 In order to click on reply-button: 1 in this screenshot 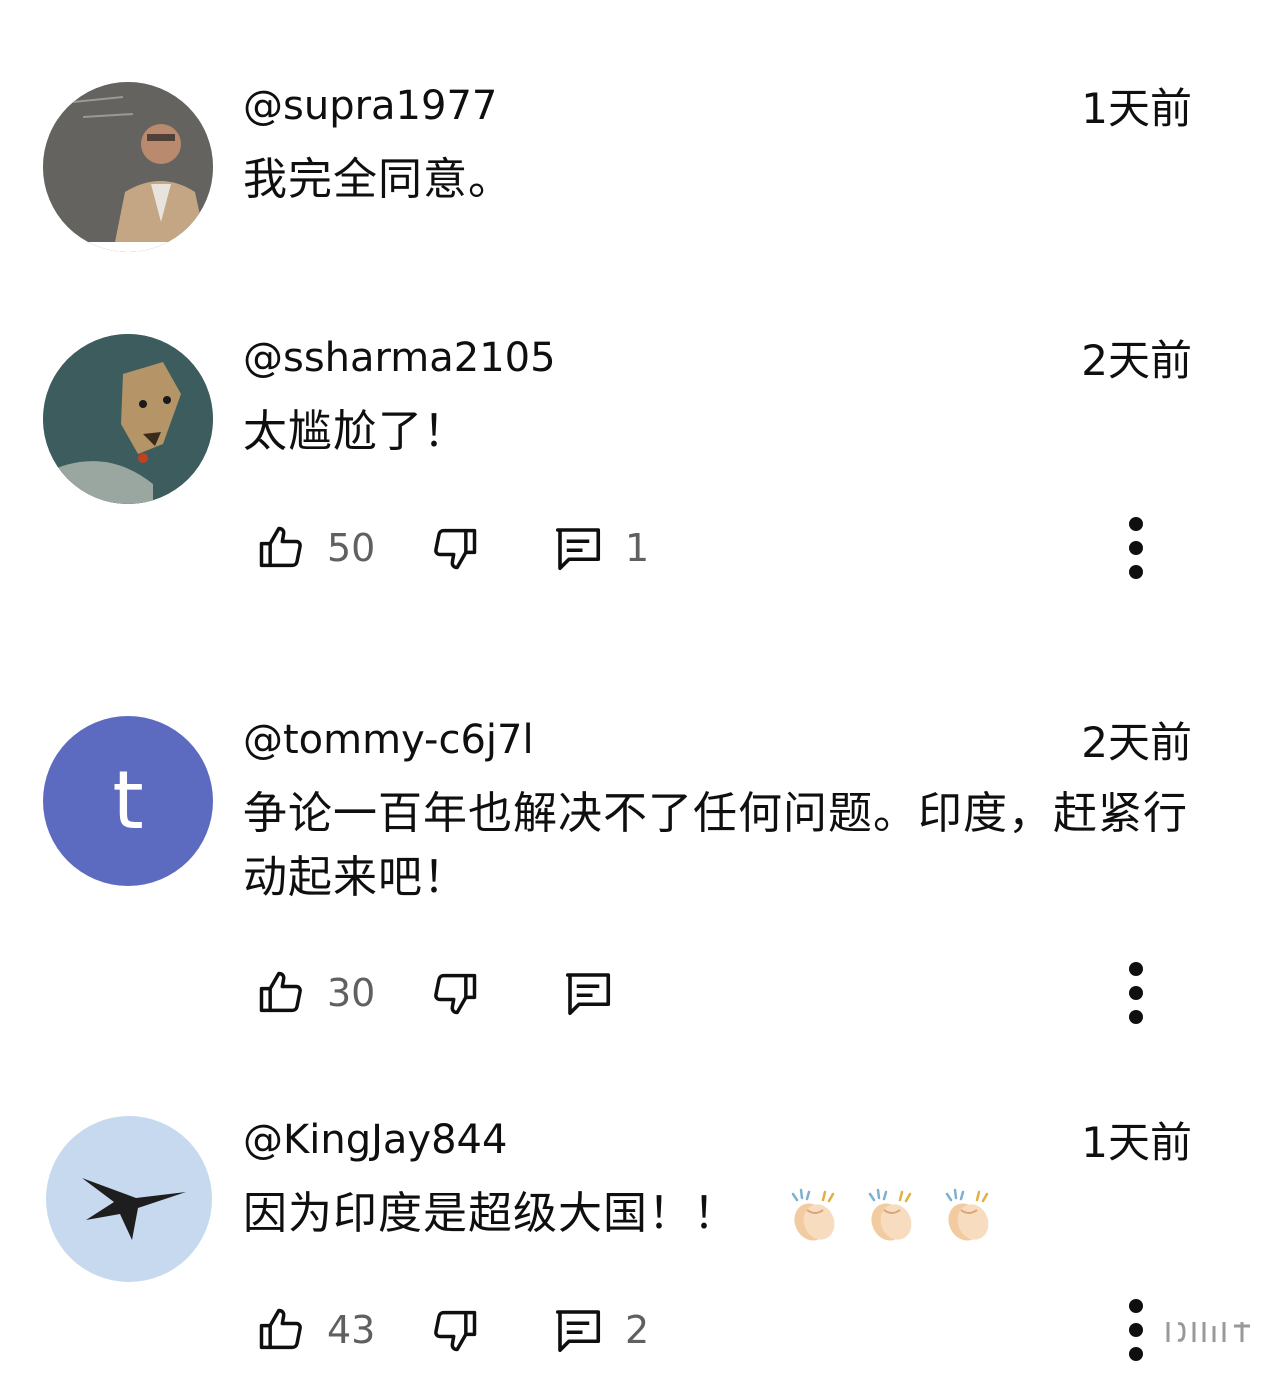, I will do `click(600, 548)`.